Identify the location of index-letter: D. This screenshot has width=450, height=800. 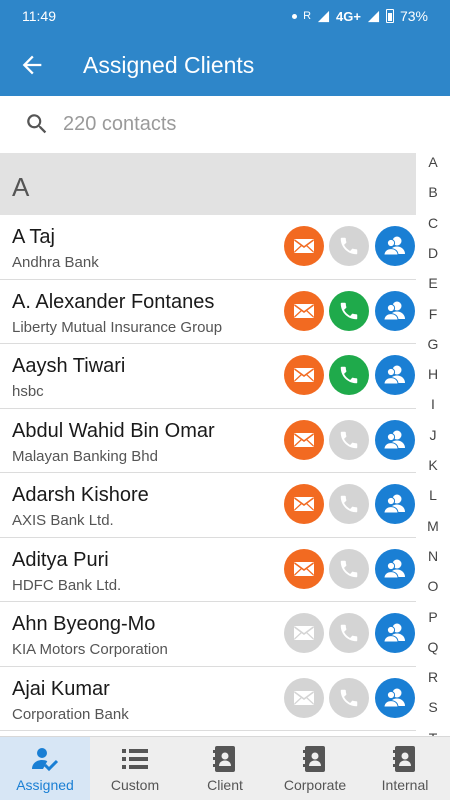
(433, 253).